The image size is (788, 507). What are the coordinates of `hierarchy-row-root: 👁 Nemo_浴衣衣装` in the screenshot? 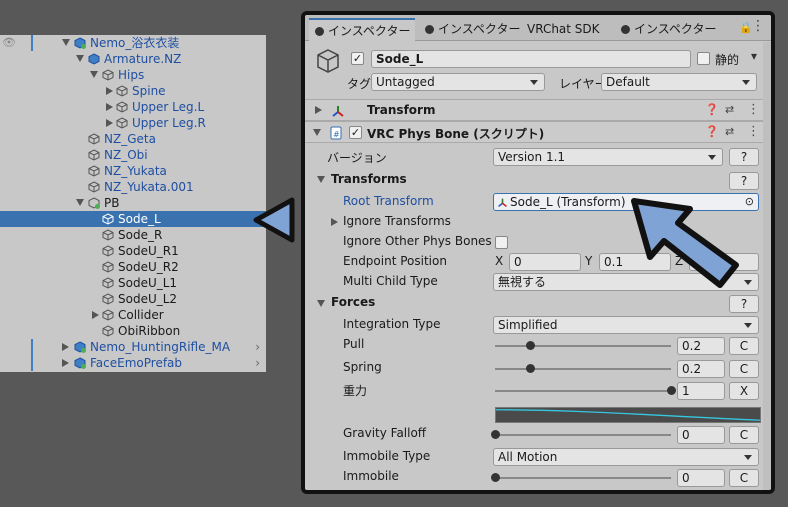 It's located at (133, 43).